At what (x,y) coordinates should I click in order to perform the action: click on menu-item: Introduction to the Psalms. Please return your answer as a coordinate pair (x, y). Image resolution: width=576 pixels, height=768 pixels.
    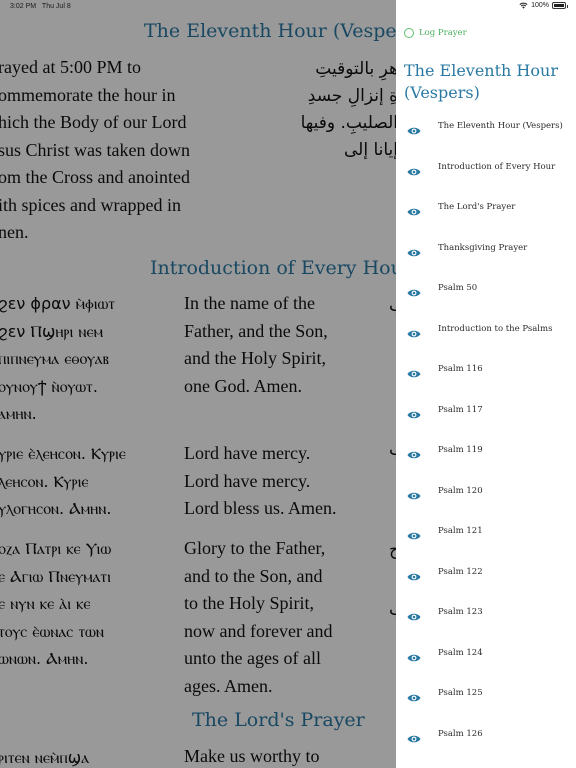
    Looking at the image, I should click on (486, 330).